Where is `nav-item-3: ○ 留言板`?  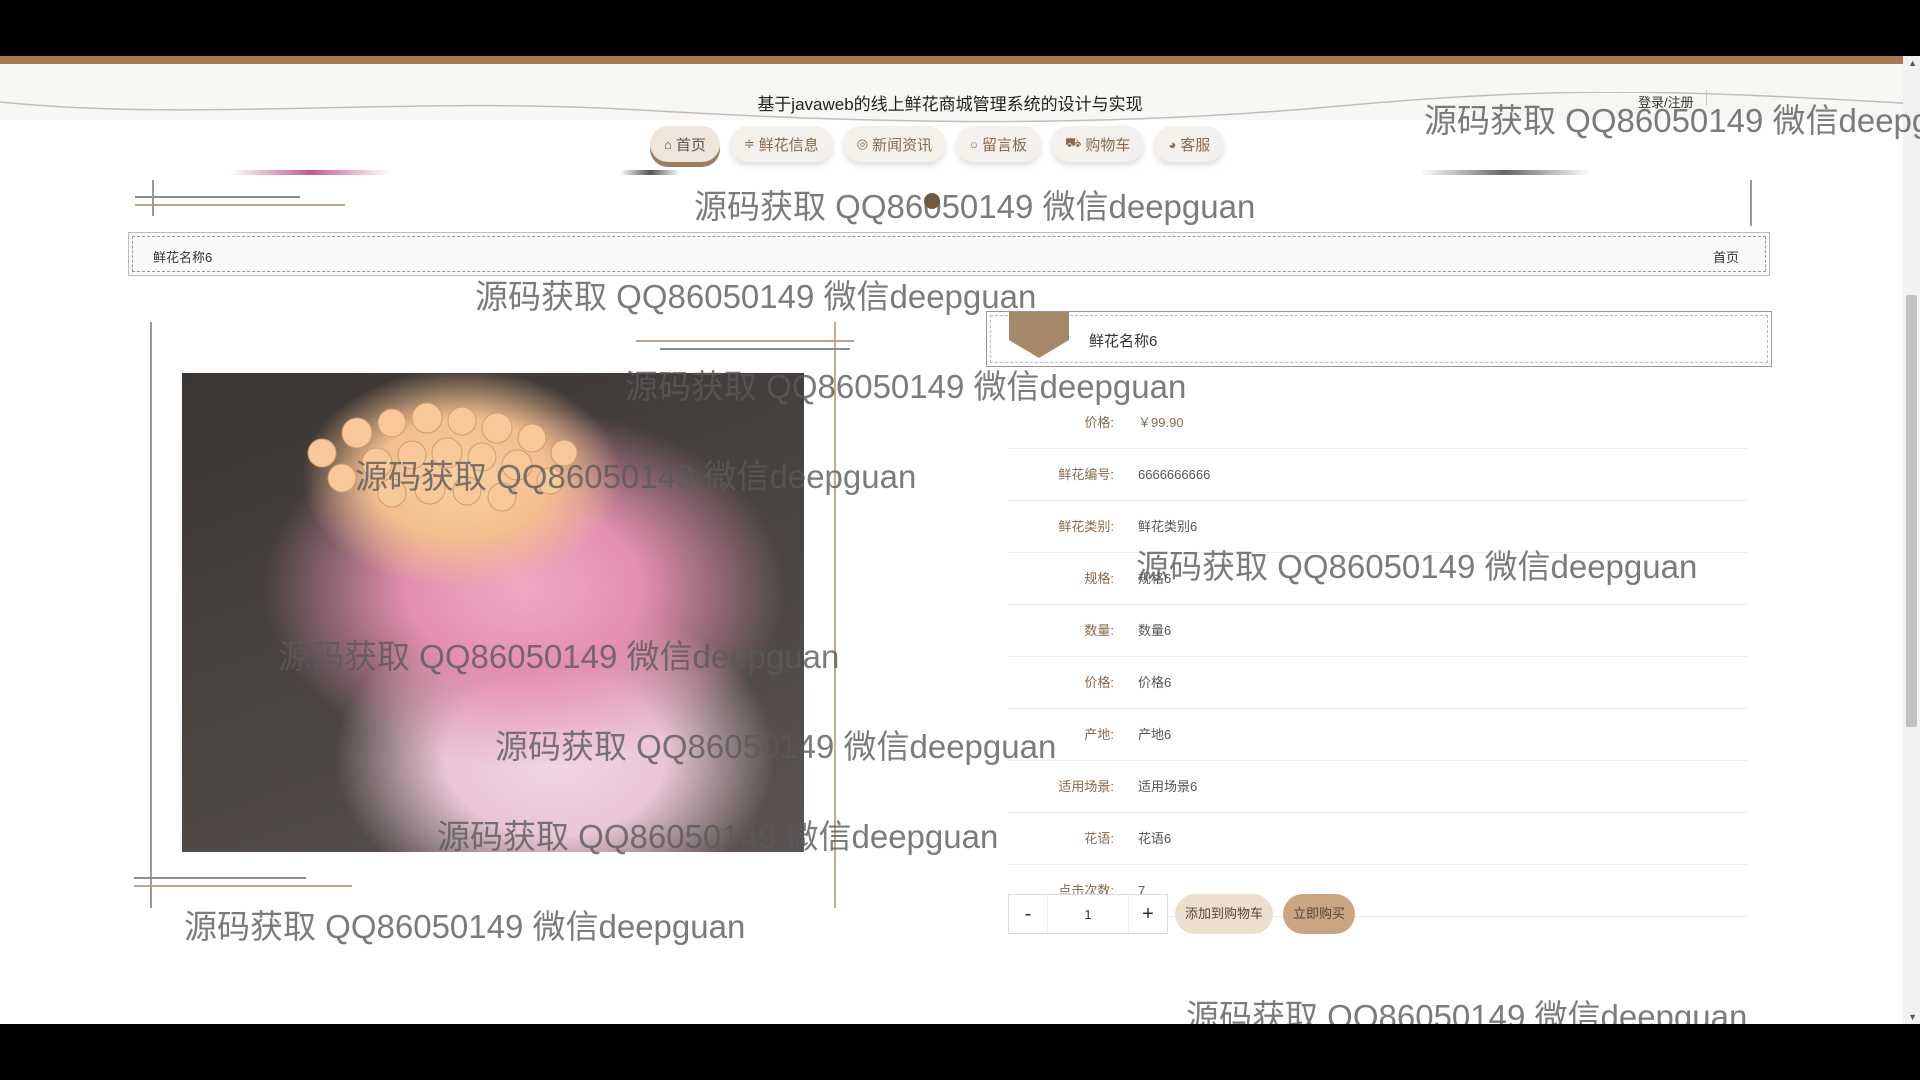 nav-item-3: ○ 留言板 is located at coordinates (999, 144).